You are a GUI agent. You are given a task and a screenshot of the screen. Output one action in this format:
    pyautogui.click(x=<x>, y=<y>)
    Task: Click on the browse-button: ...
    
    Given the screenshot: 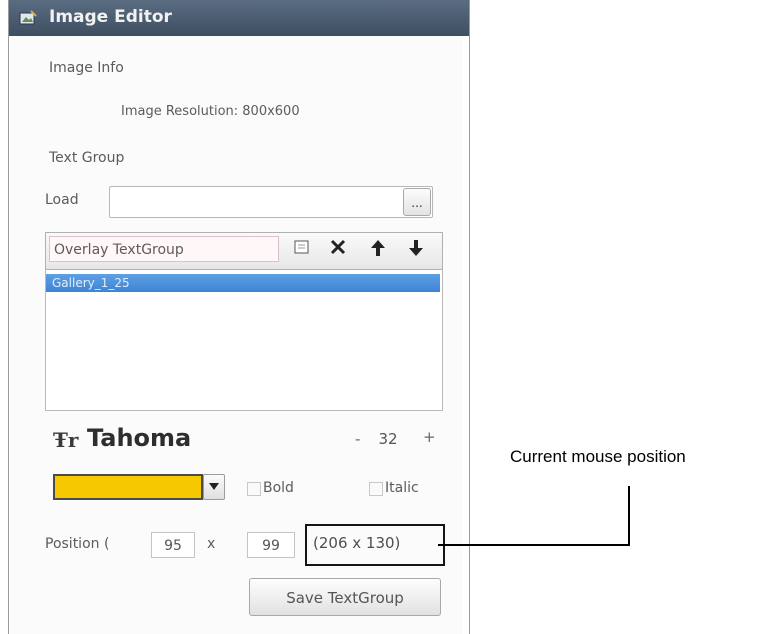 What is the action you would take?
    pyautogui.click(x=417, y=202)
    